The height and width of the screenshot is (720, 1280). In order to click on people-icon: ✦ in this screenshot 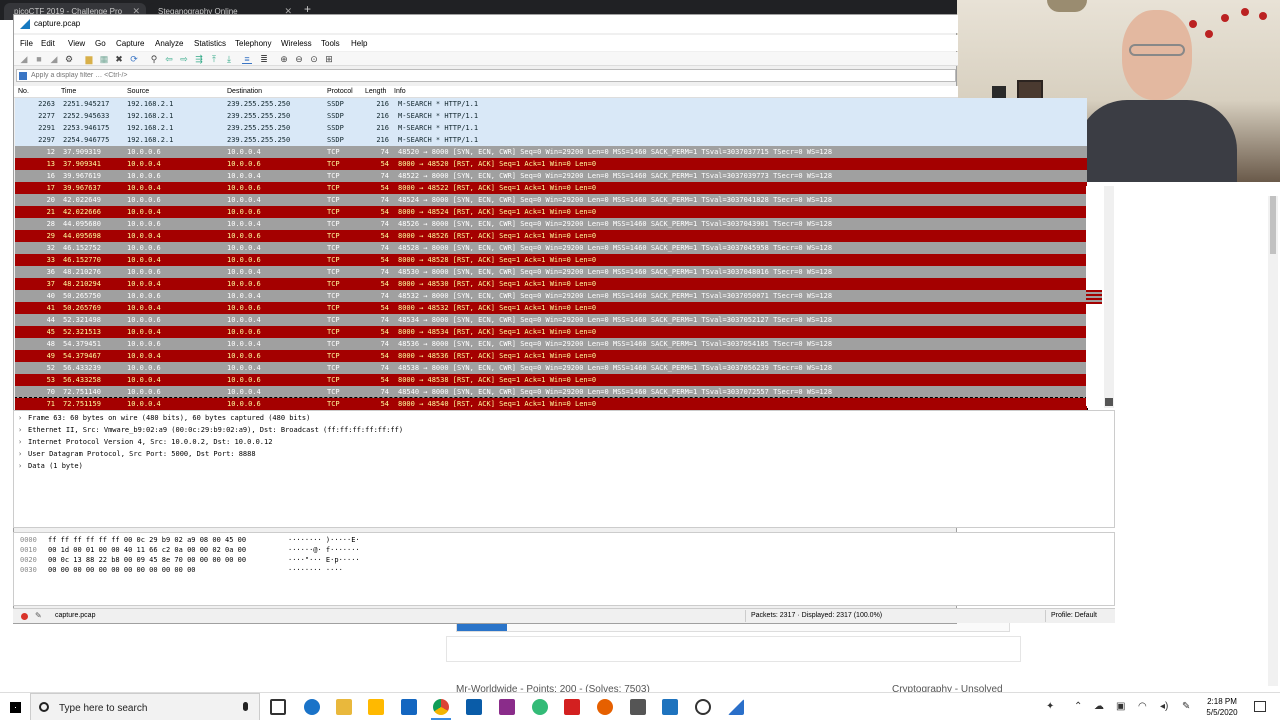, I will do `click(1050, 706)`.